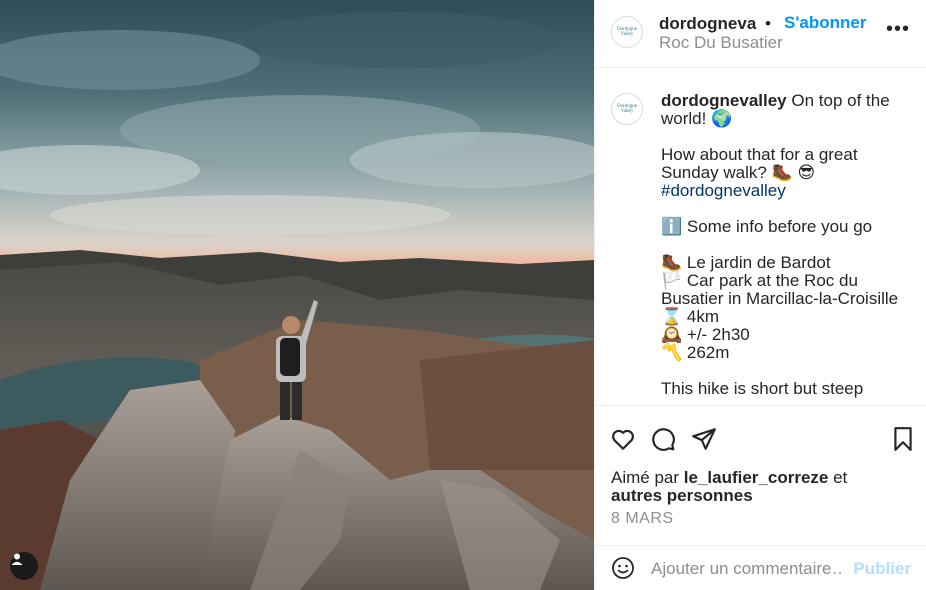  What do you see at coordinates (756, 477) in the screenshot?
I see `liked-by-user-link: le_laufier_correze` at bounding box center [756, 477].